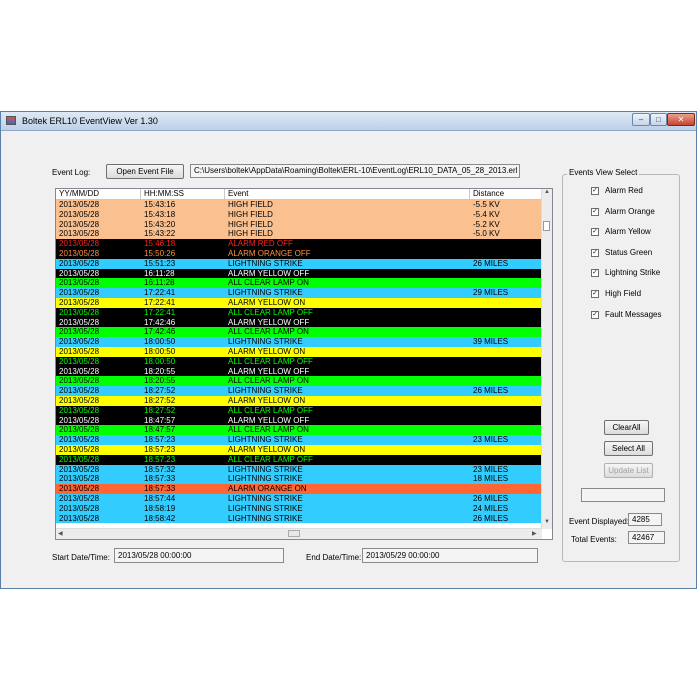 This screenshot has width=700, height=700. What do you see at coordinates (299, 450) in the screenshot?
I see `table-row: 2013/05/28 18:57:23 ALARM YELLOW ON` at bounding box center [299, 450].